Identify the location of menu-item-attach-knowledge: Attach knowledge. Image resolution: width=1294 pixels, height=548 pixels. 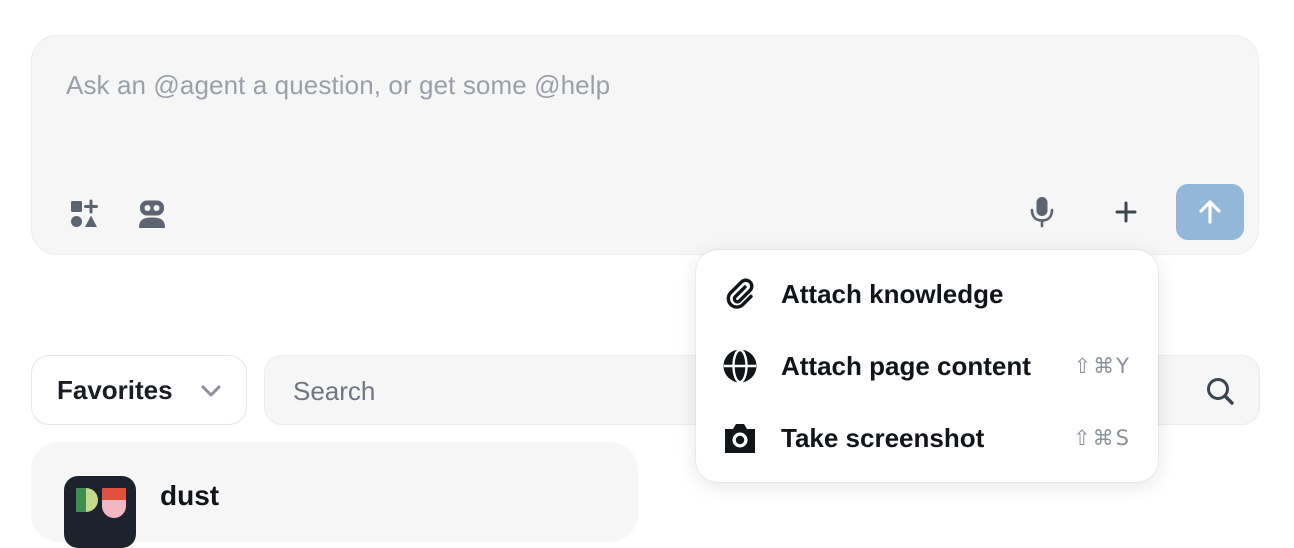
(927, 294).